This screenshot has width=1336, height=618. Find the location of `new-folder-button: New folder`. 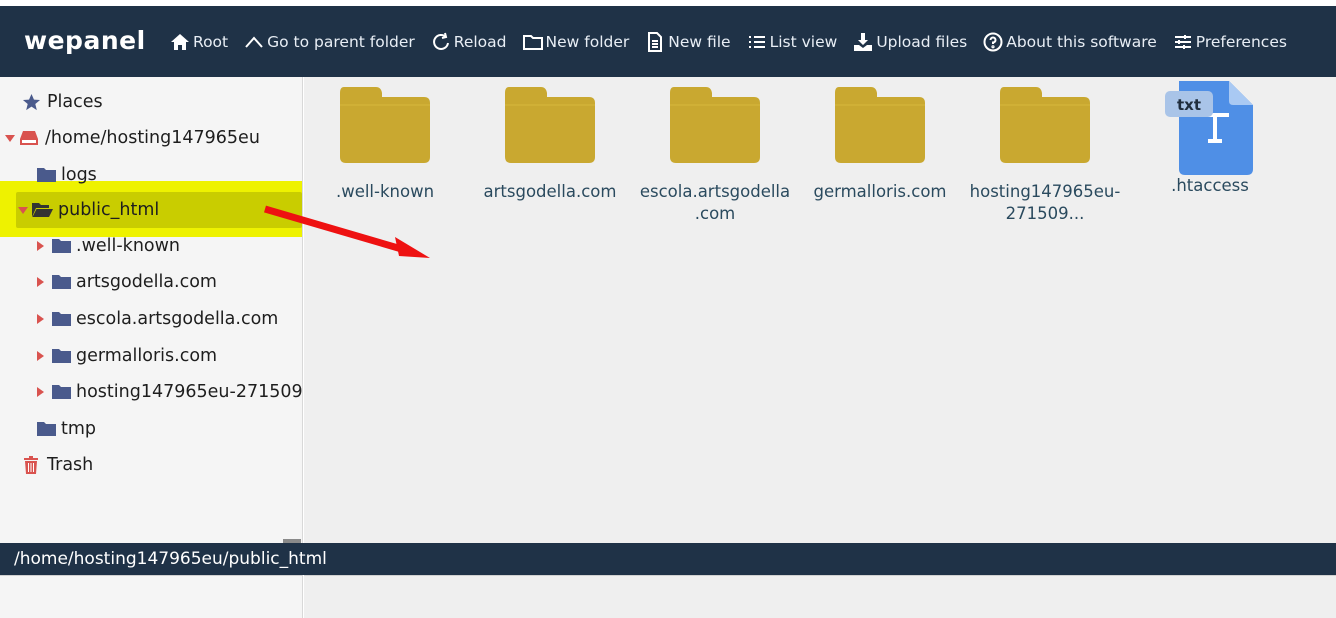

new-folder-button: New folder is located at coordinates (576, 42).